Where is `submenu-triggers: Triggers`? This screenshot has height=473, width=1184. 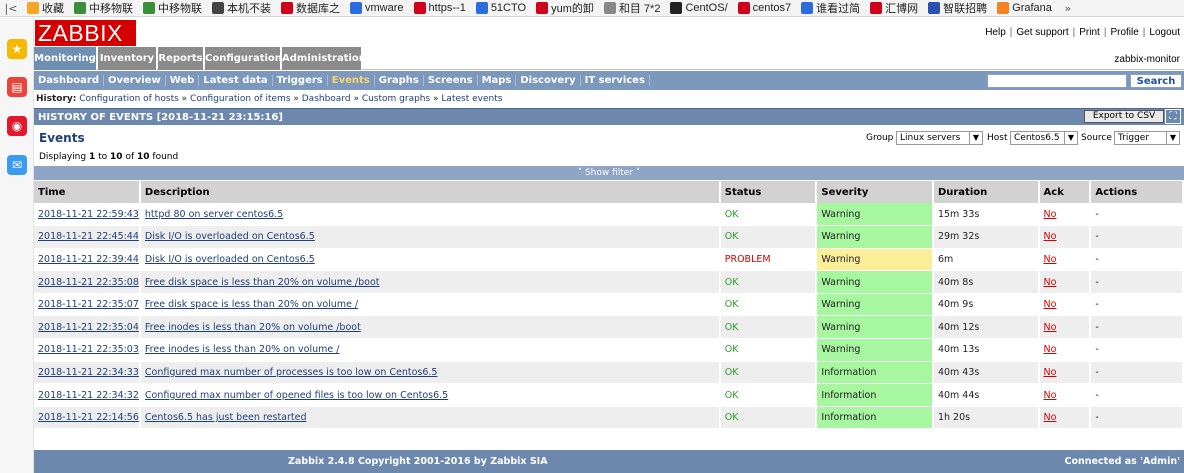
submenu-triggers: Triggers is located at coordinates (300, 80).